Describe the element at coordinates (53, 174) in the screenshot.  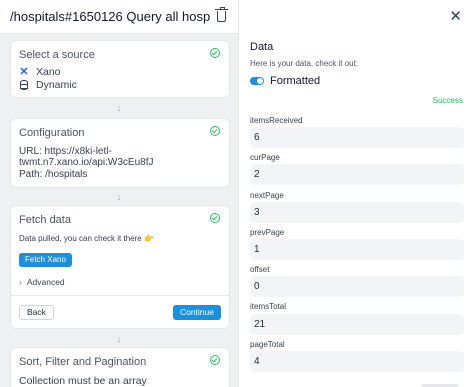
I see `config-path: Path: /hospitals` at that location.